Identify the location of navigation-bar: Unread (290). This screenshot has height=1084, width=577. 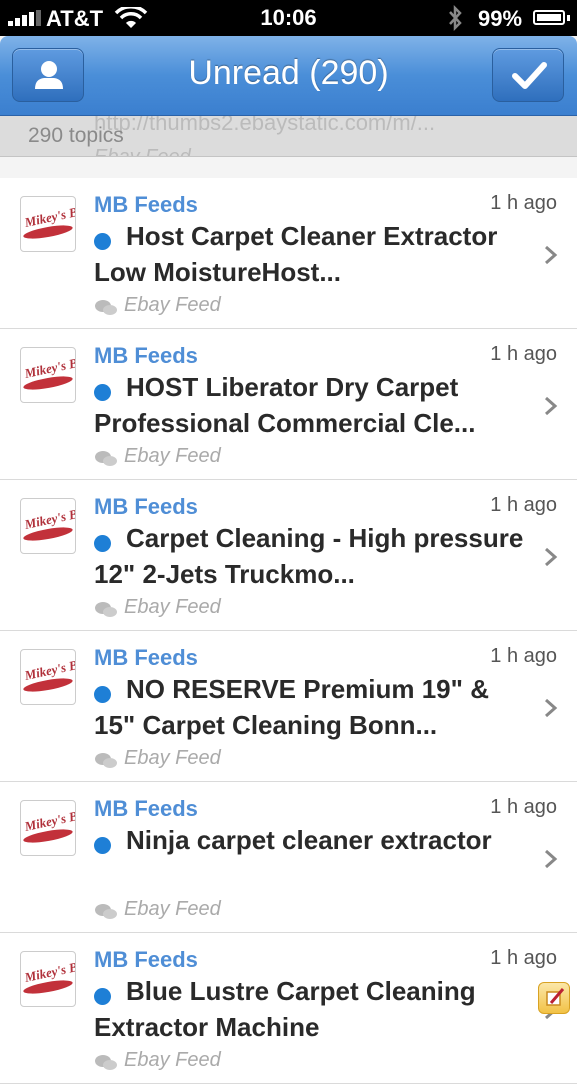
(288, 76).